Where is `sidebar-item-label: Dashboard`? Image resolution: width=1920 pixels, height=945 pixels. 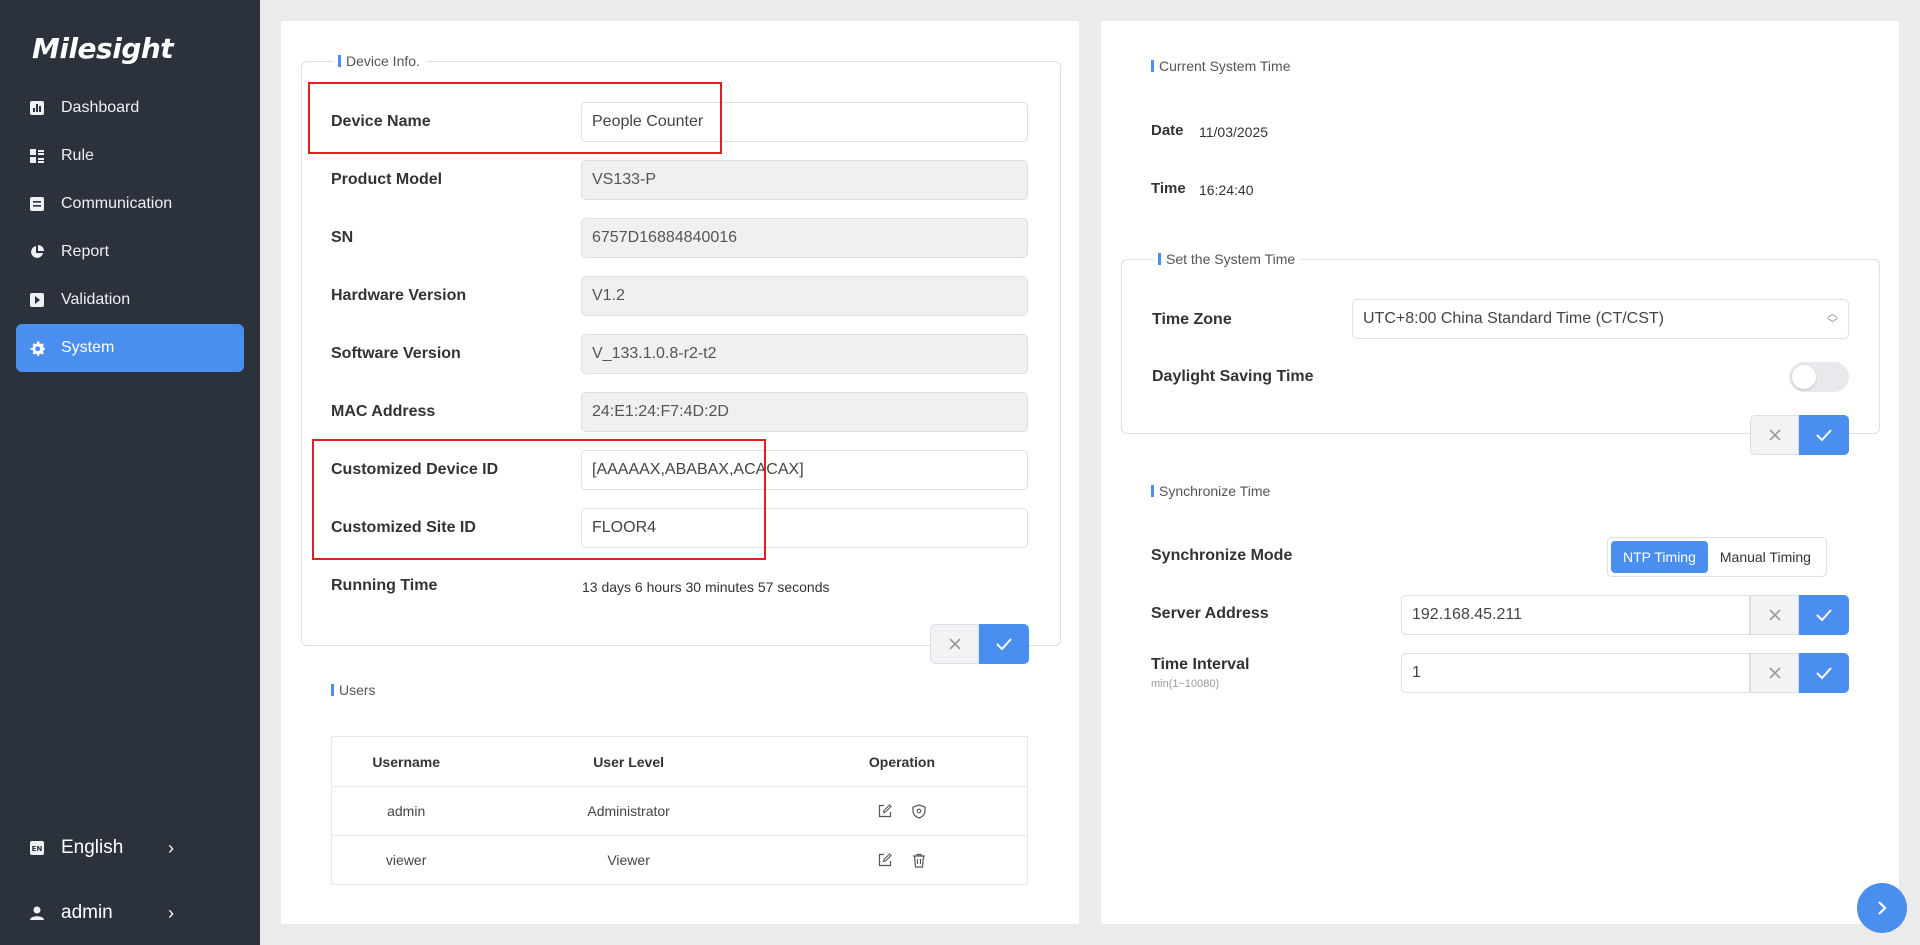 sidebar-item-label: Dashboard is located at coordinates (100, 107).